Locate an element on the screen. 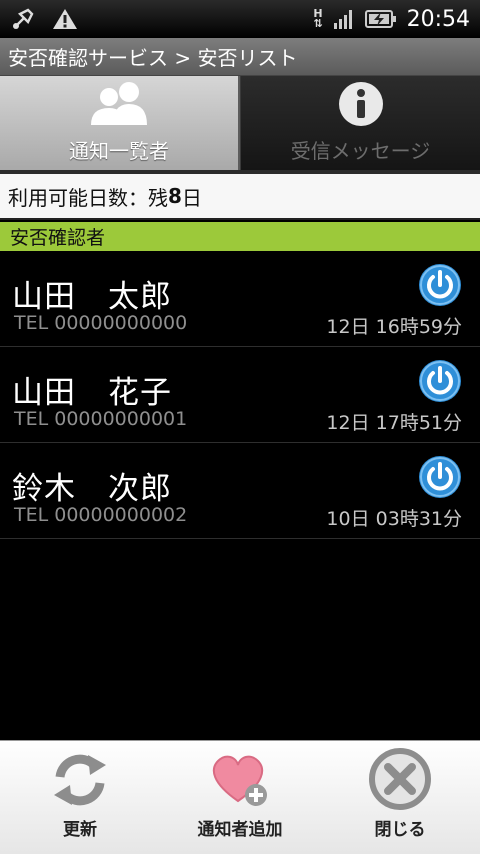 This screenshot has height=854, width=480. contact-name: 山田 花子 is located at coordinates (92, 393).